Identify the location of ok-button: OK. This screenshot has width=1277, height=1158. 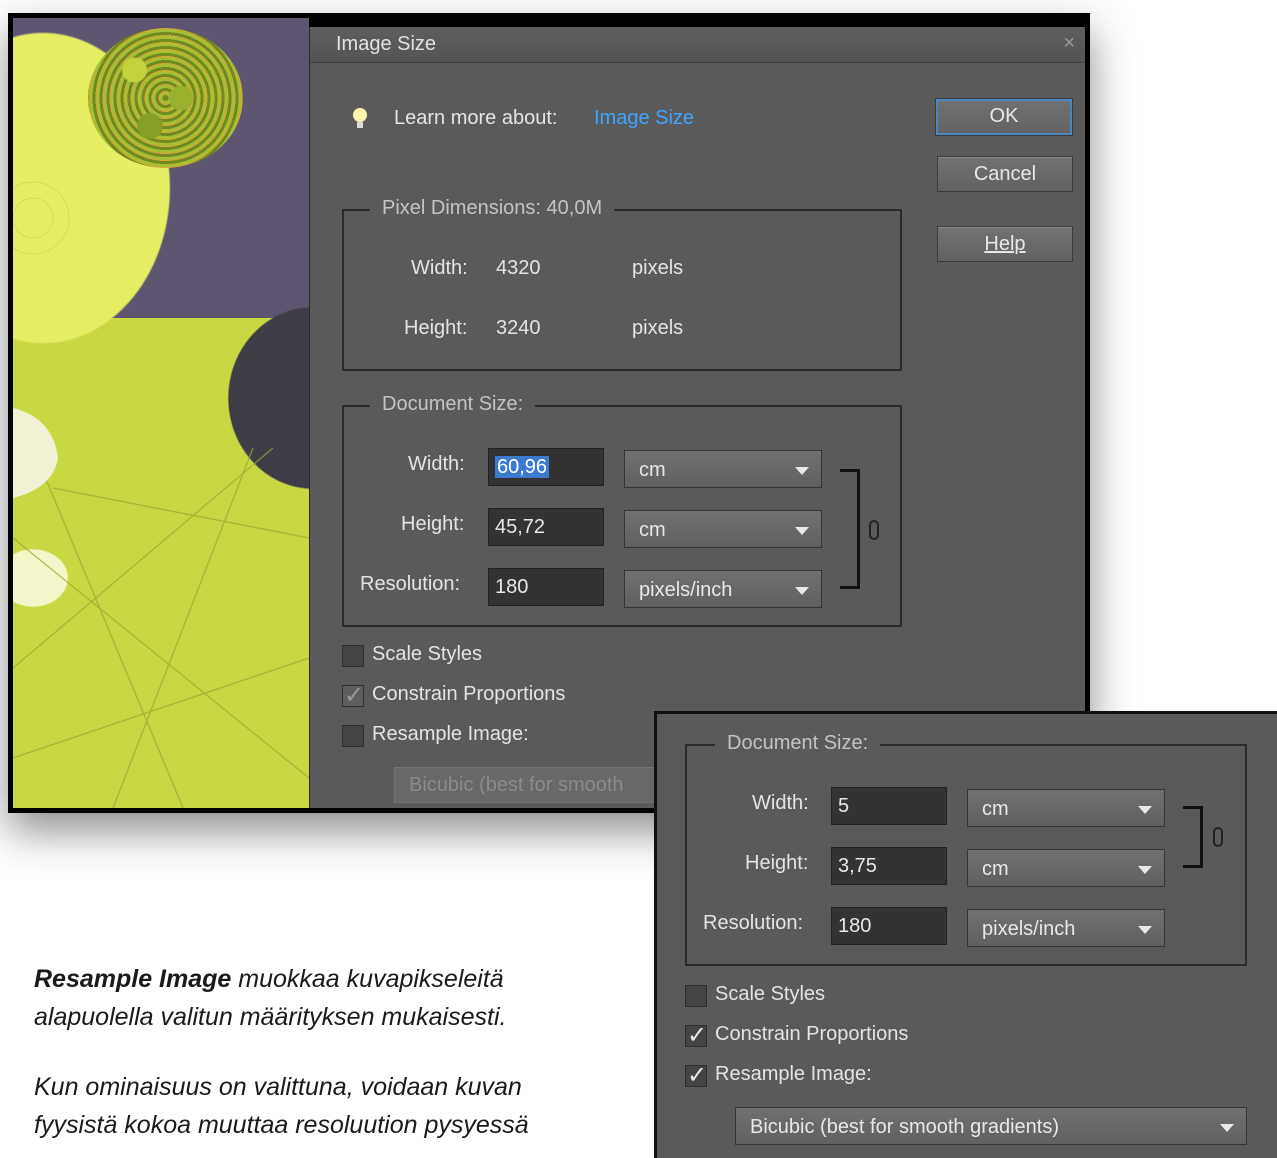
(1004, 117).